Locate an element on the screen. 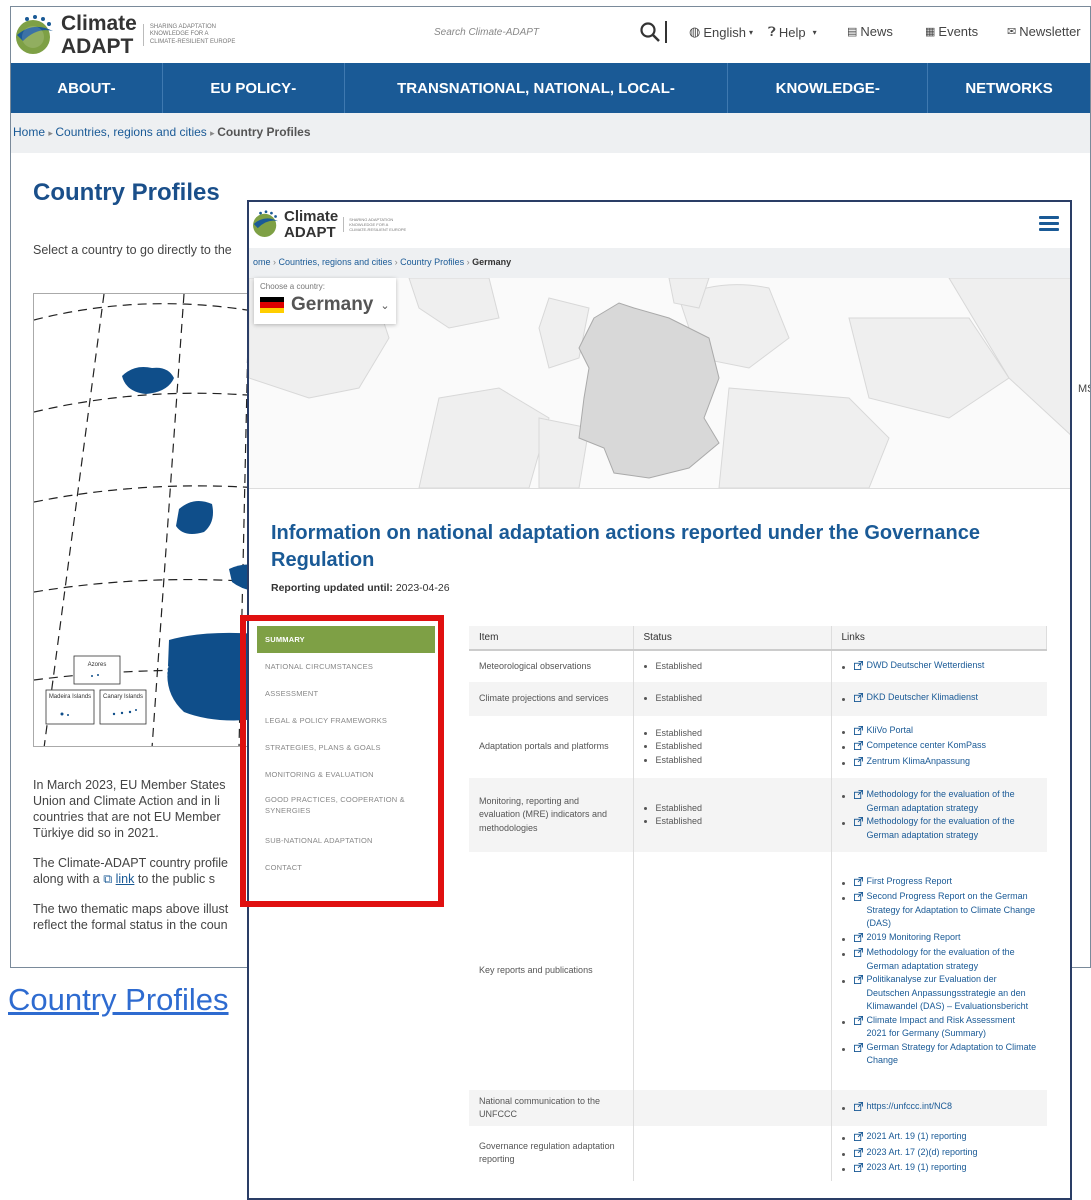  tagline-line: SHARING ADAPTATION is located at coordinates (182, 26).